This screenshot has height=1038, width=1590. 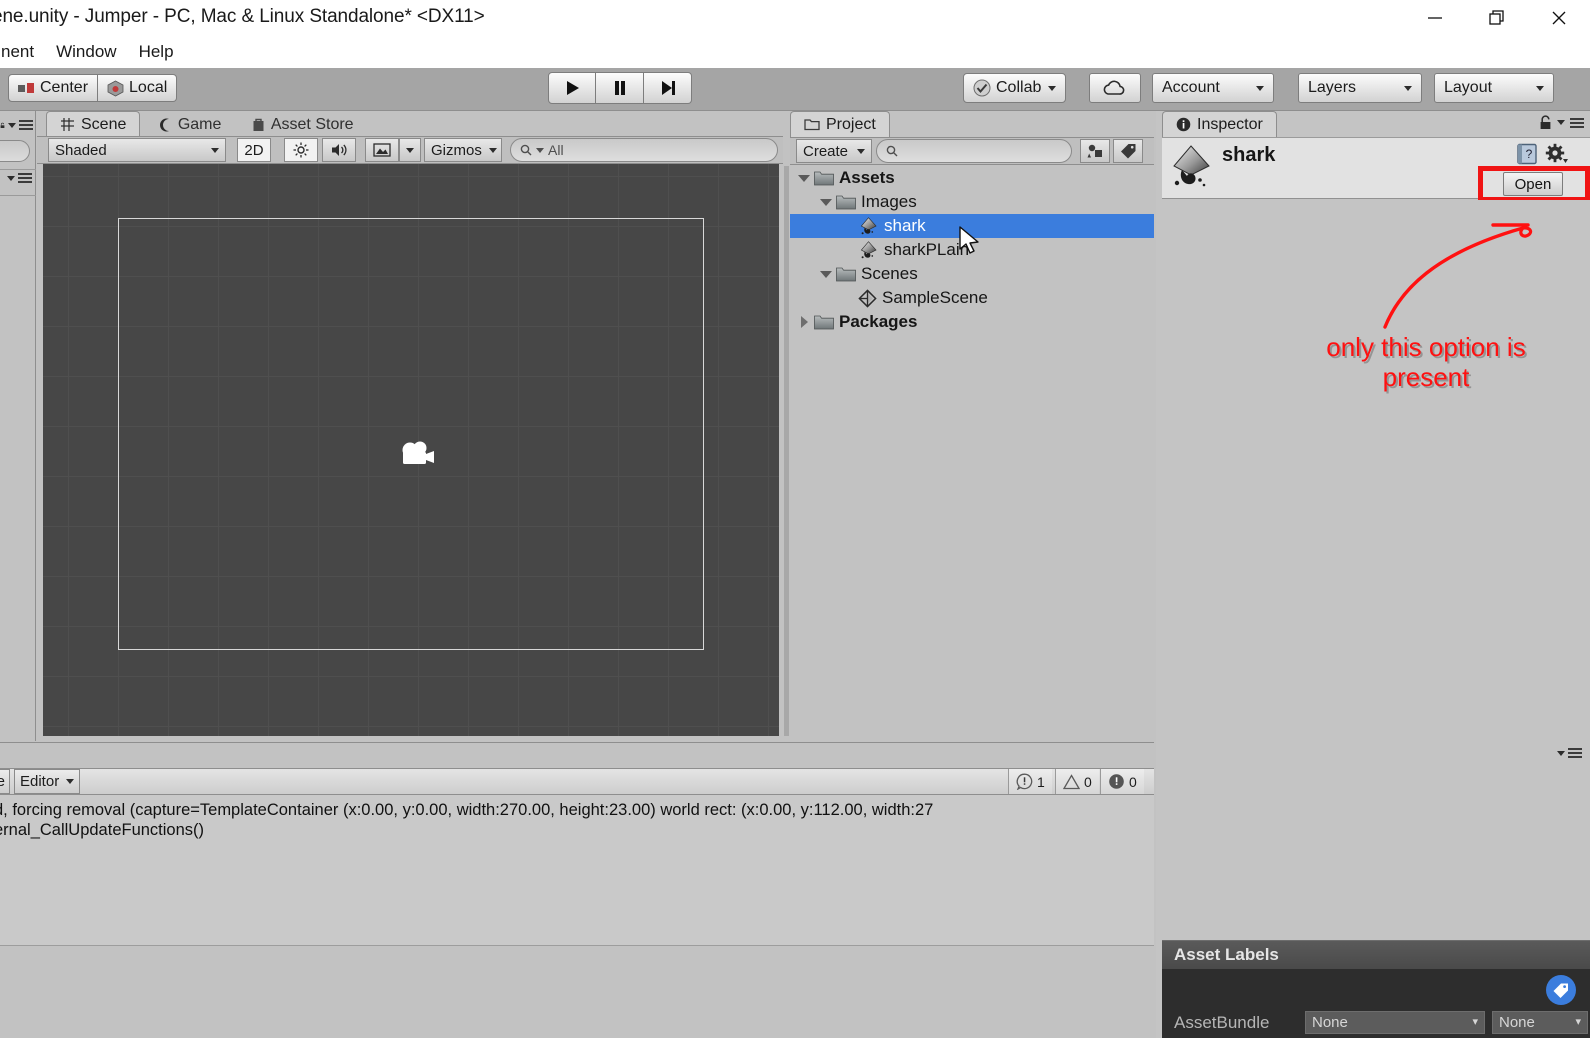 I want to click on console-menu-row, so click(x=1569, y=753).